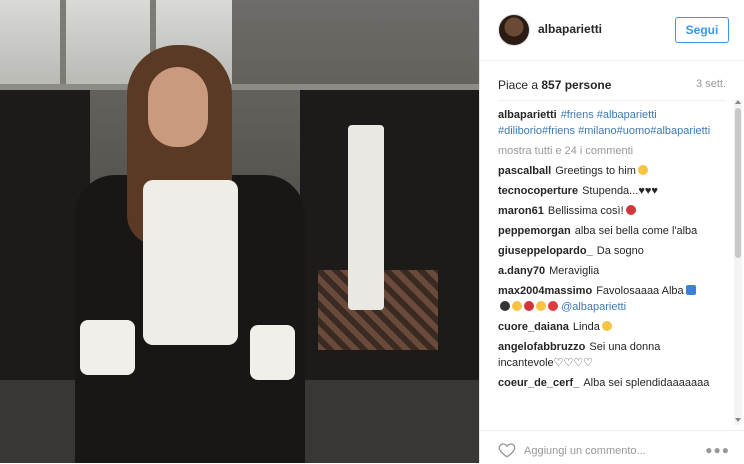 The height and width of the screenshot is (464, 744). Describe the element at coordinates (520, 85) in the screenshot. I see `likes-prefix: Piace a` at that location.